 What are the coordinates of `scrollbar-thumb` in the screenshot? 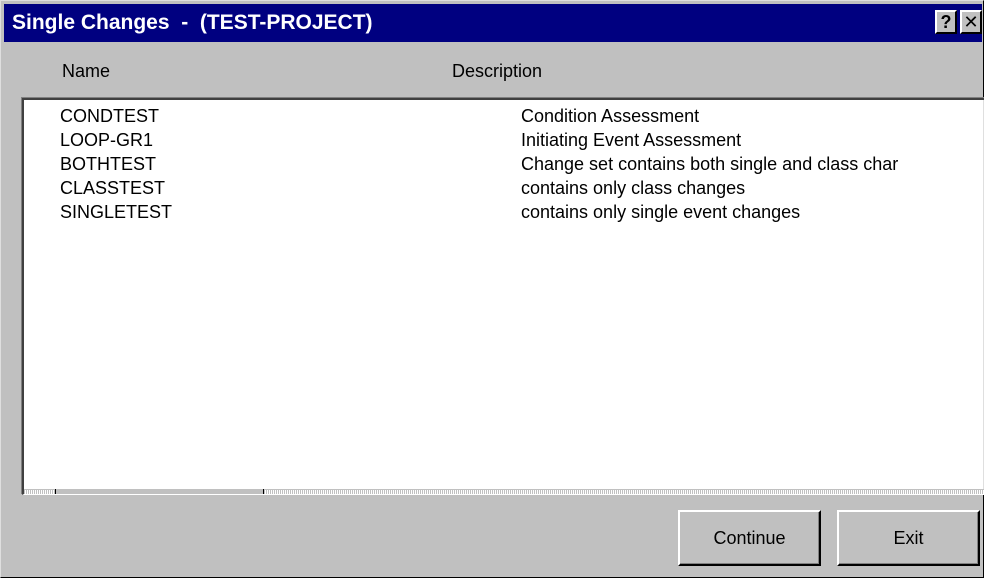 It's located at (159, 491).